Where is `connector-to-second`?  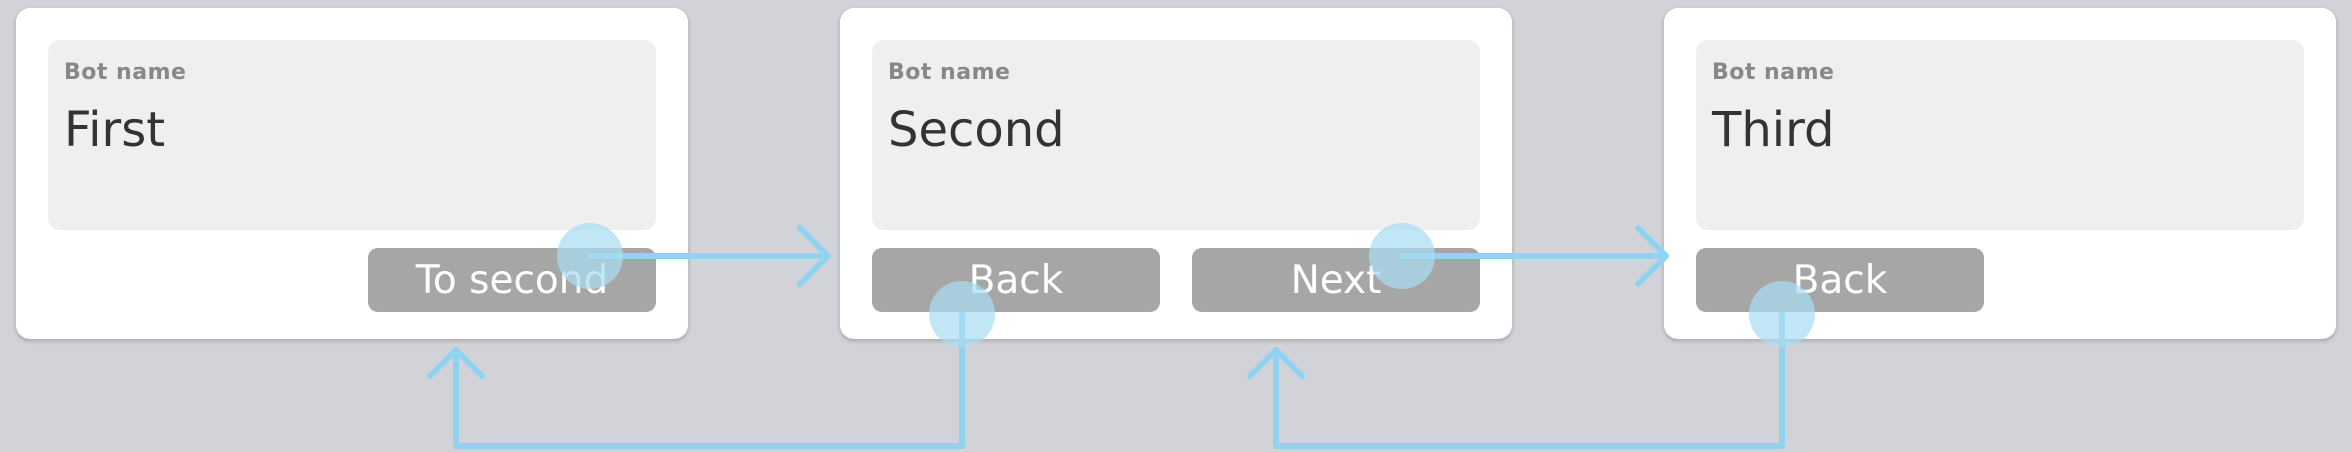 connector-to-second is located at coordinates (709, 256).